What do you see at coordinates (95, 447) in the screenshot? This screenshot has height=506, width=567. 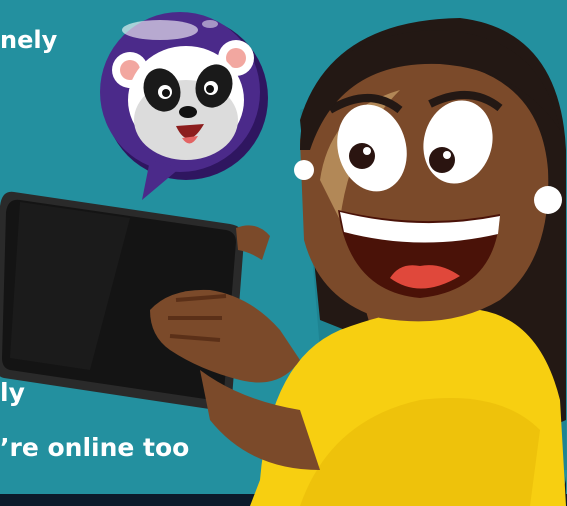 I see `headline-fragment-3: ’re online too` at bounding box center [95, 447].